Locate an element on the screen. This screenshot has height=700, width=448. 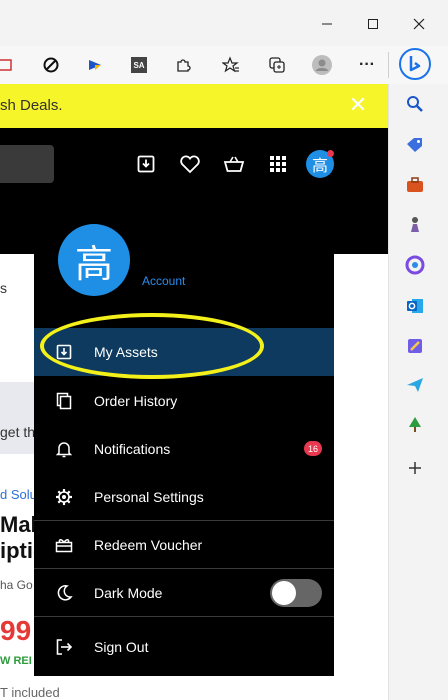
product-author-fragment: ha Go is located at coordinates (16, 585).